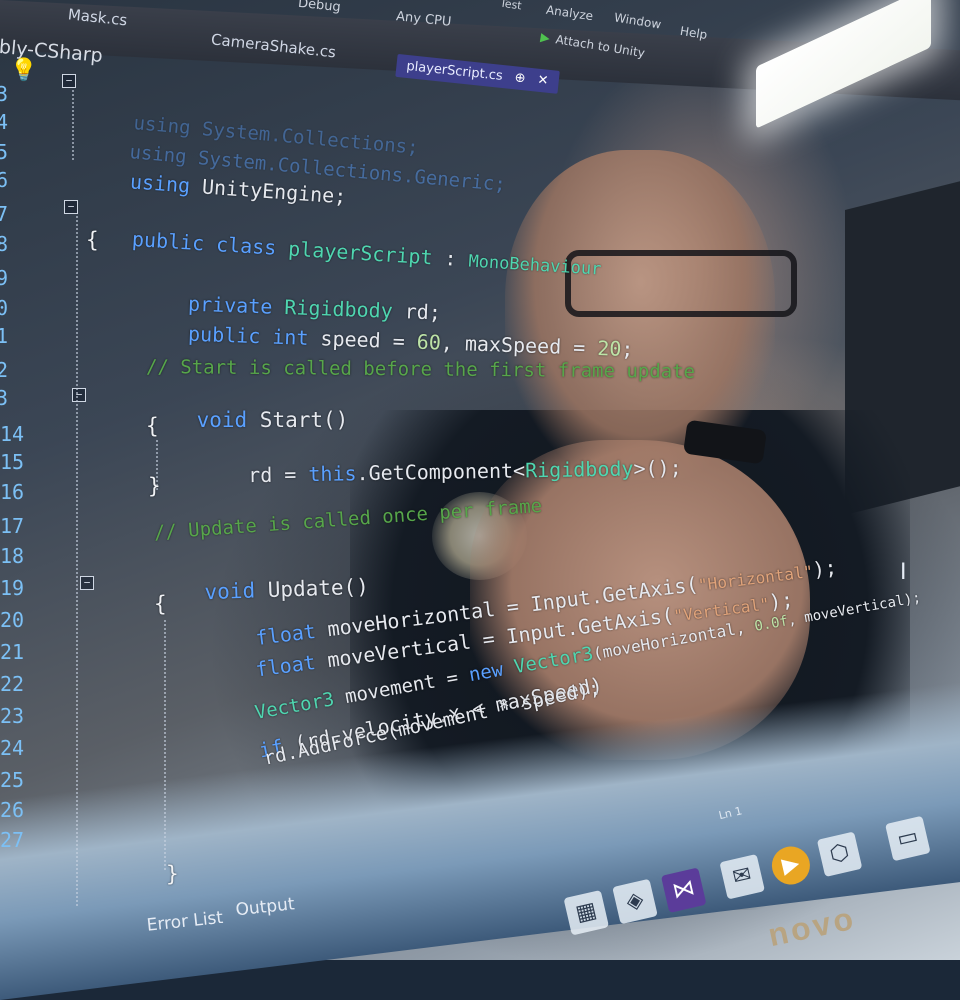 This screenshot has height=1000, width=960. What do you see at coordinates (519, 345) in the screenshot?
I see `identifier: , maxSpeed =` at bounding box center [519, 345].